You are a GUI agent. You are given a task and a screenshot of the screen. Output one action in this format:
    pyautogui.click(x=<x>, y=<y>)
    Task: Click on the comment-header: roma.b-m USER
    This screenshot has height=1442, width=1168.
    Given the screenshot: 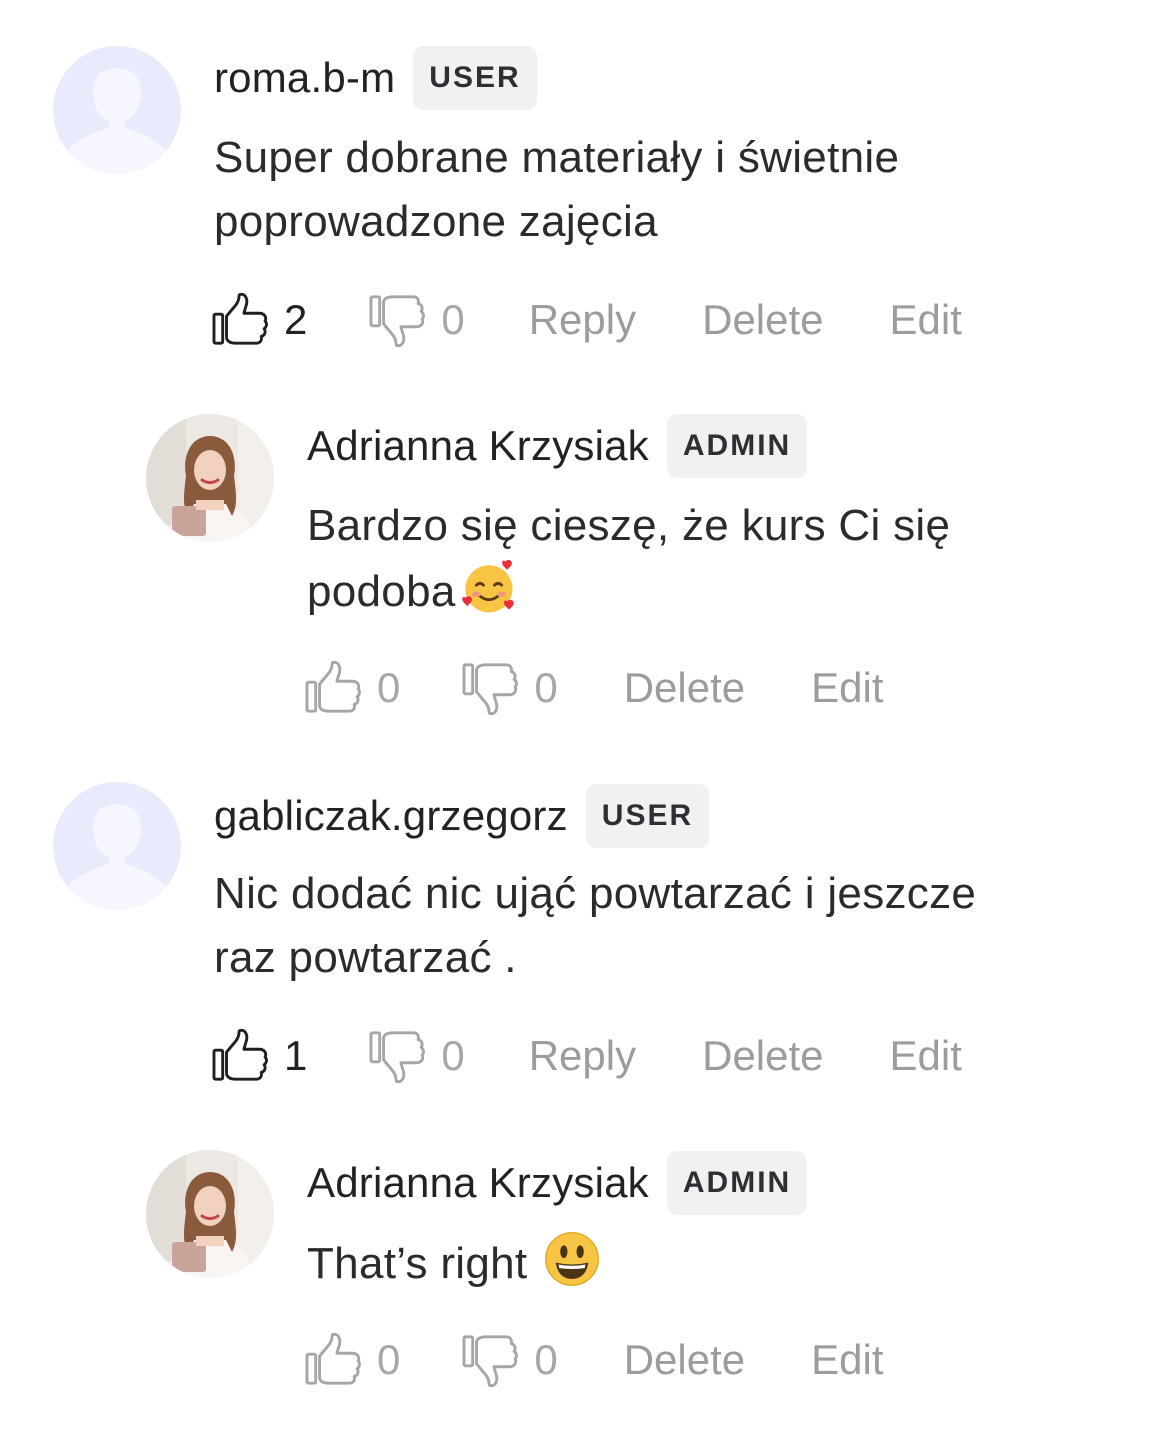 What is the action you would take?
    pyautogui.click(x=375, y=78)
    